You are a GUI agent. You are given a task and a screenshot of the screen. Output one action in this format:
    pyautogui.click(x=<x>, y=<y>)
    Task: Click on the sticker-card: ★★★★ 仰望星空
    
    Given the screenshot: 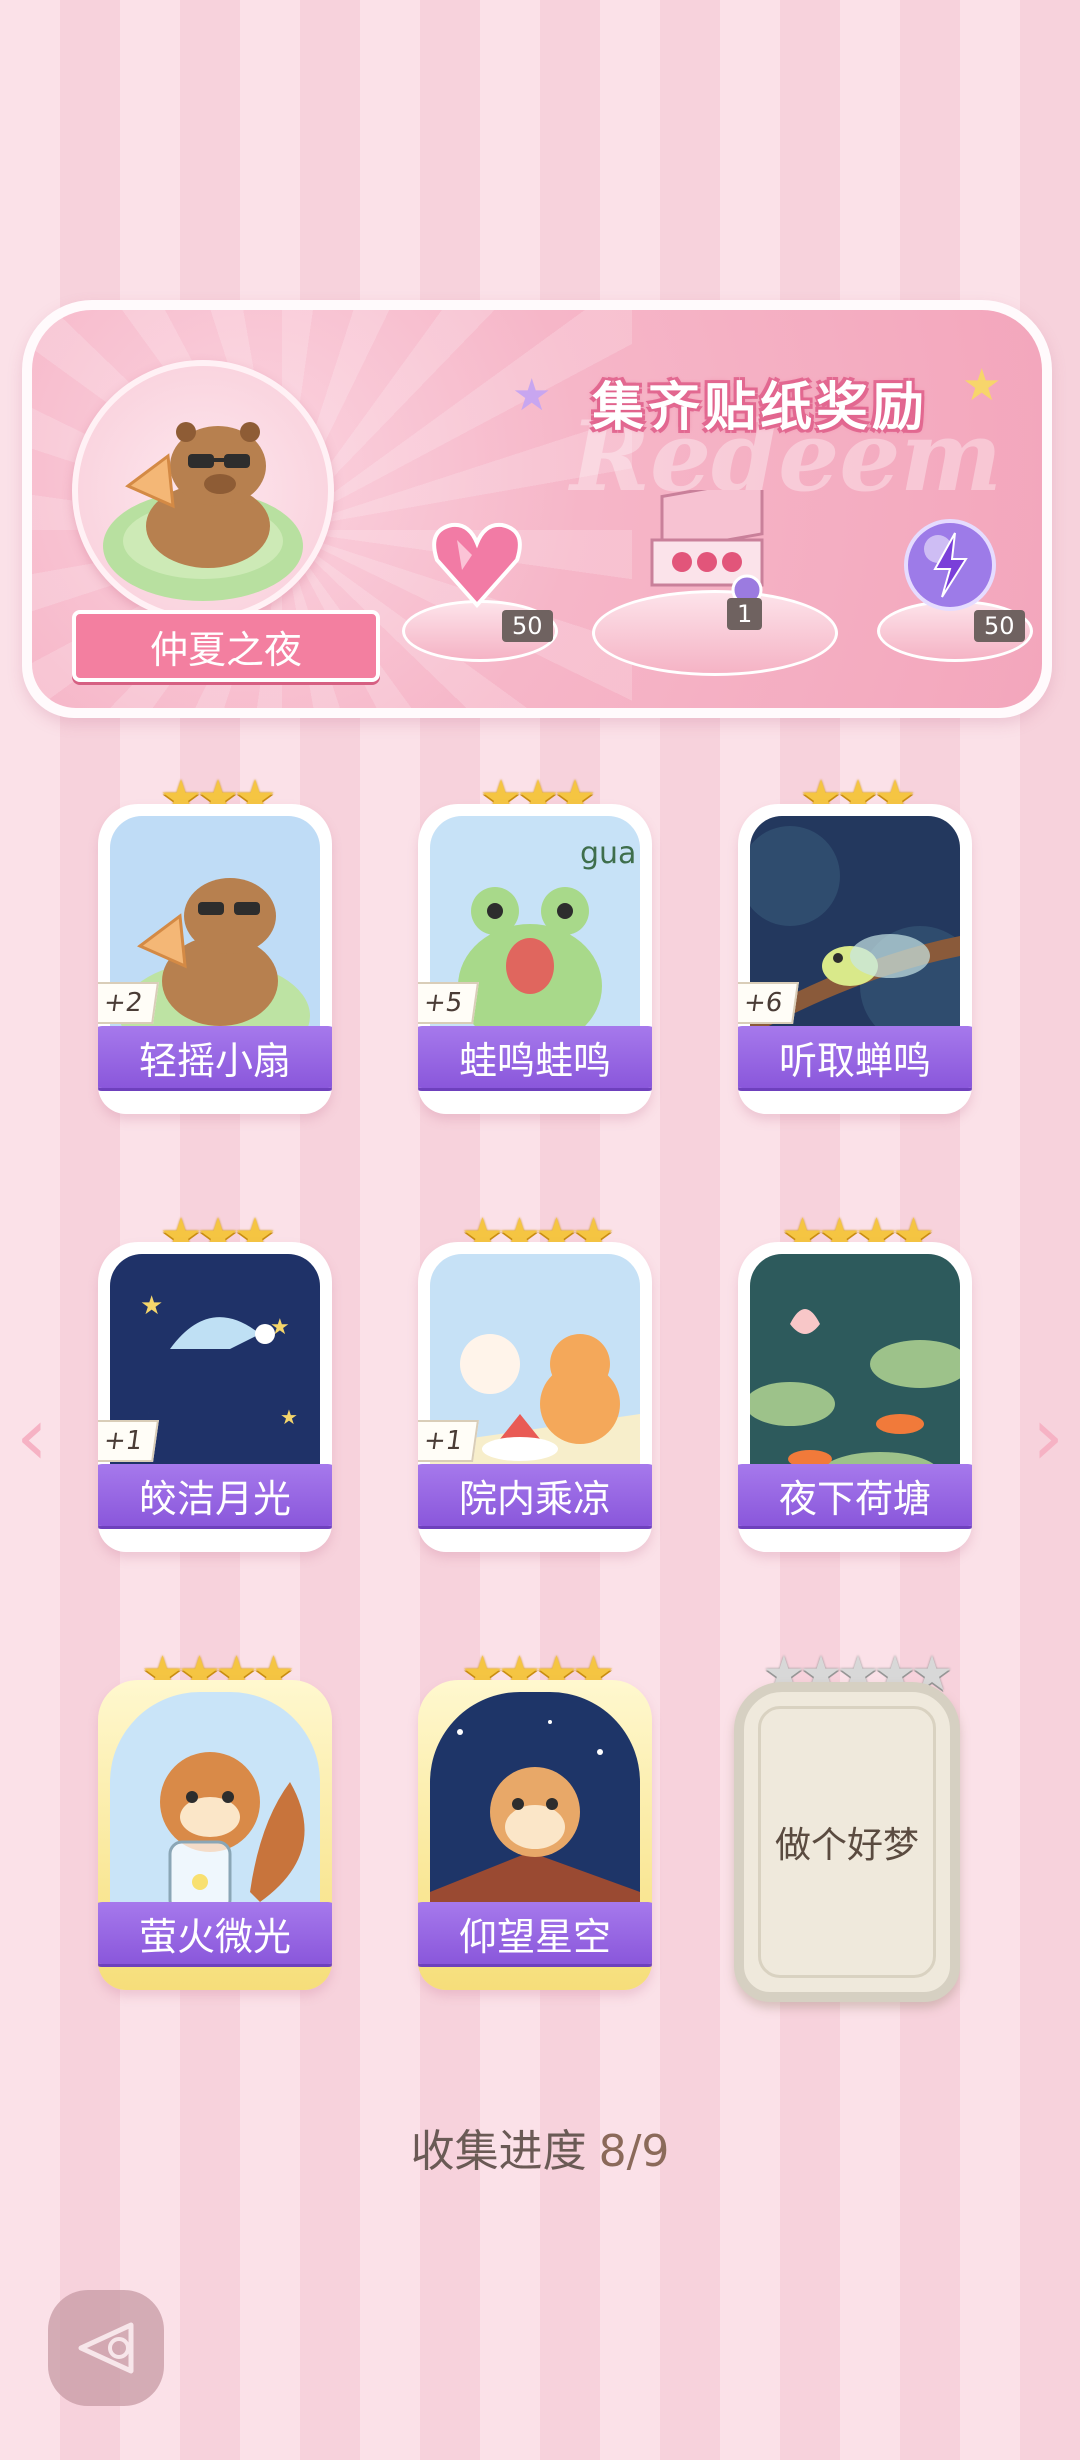 What is the action you would take?
    pyautogui.click(x=535, y=1826)
    